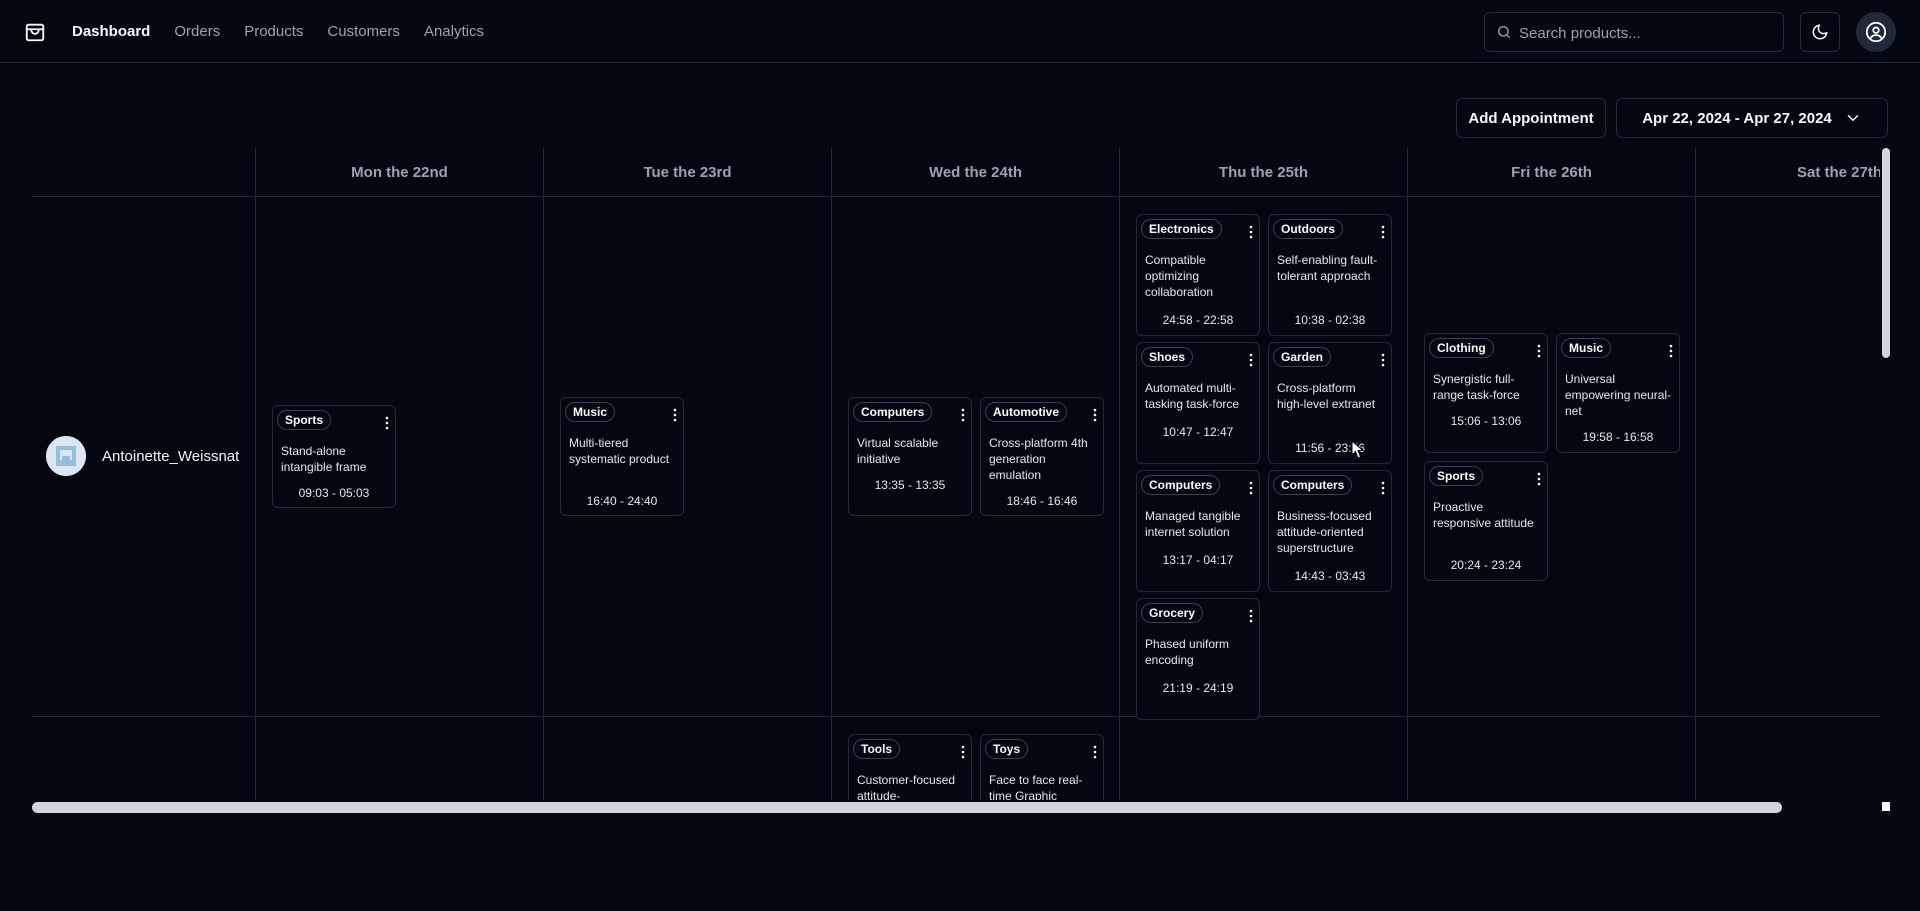 The height and width of the screenshot is (911, 1920). I want to click on appointment-title: Face to face real-time Graphic, so click(1036, 786).